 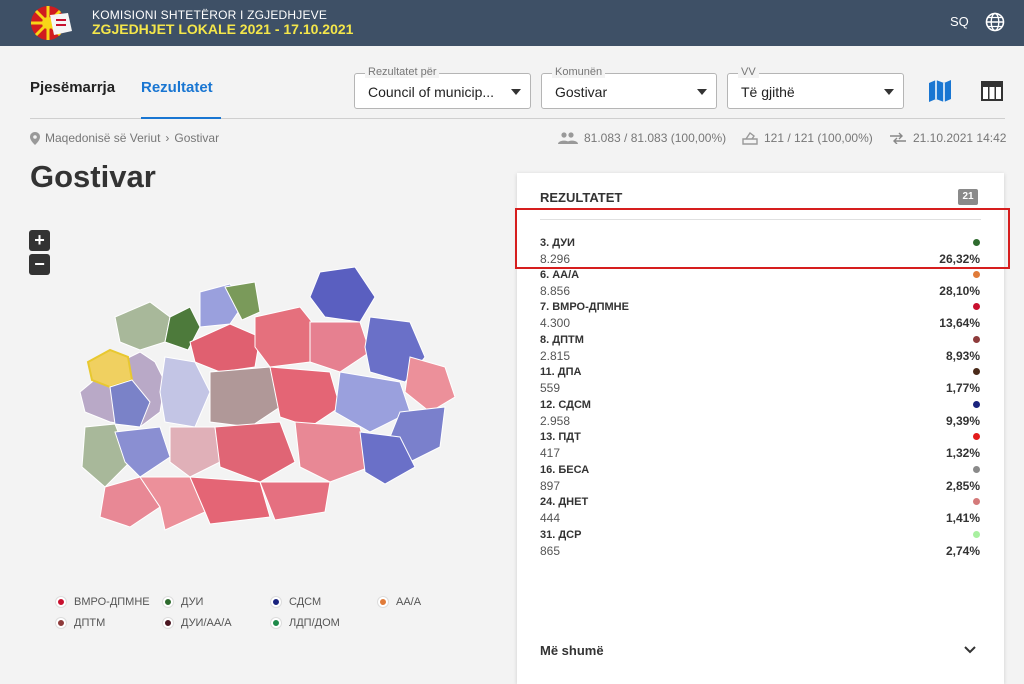 What do you see at coordinates (39, 240) in the screenshot?
I see `zoom-in-button: +` at bounding box center [39, 240].